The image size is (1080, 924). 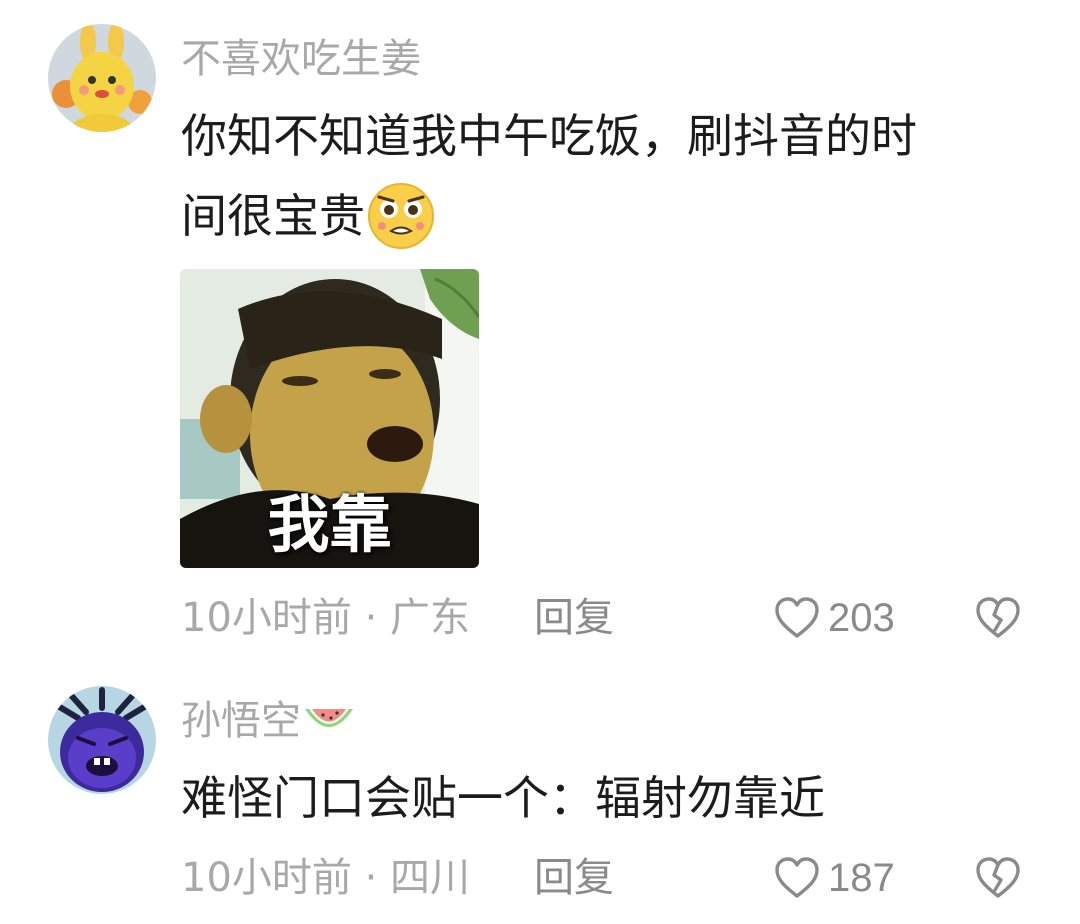 What do you see at coordinates (301, 59) in the screenshot?
I see `username: 不喜欢吃生姜` at bounding box center [301, 59].